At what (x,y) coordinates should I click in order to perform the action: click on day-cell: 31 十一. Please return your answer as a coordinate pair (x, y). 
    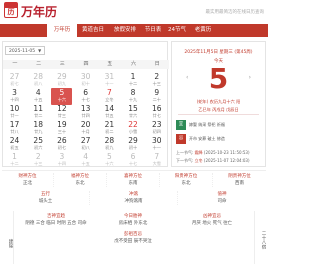
    Looking at the image, I should click on (109, 80).